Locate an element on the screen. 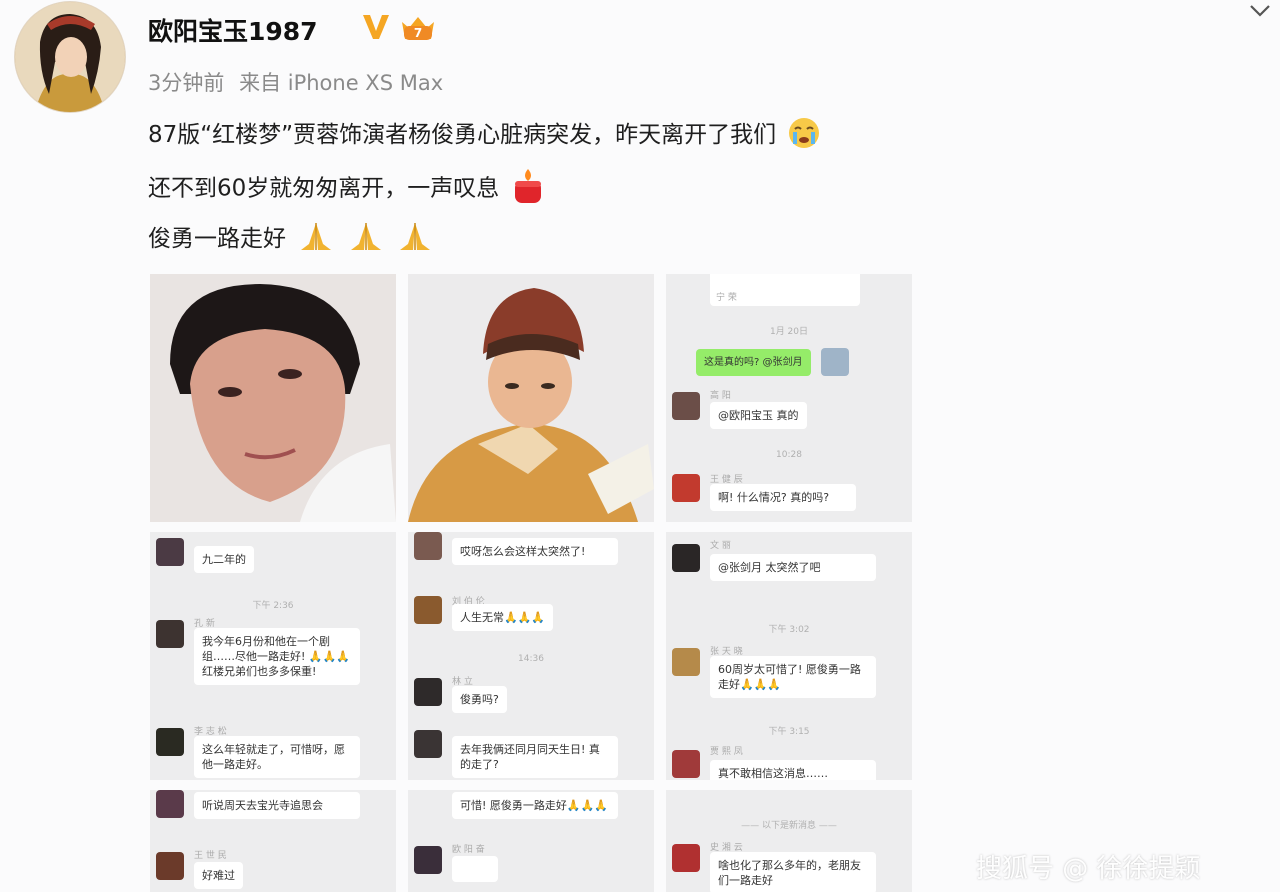  chat-message: 去年我俩还同月同天生日! 真的走了? is located at coordinates (516, 754).